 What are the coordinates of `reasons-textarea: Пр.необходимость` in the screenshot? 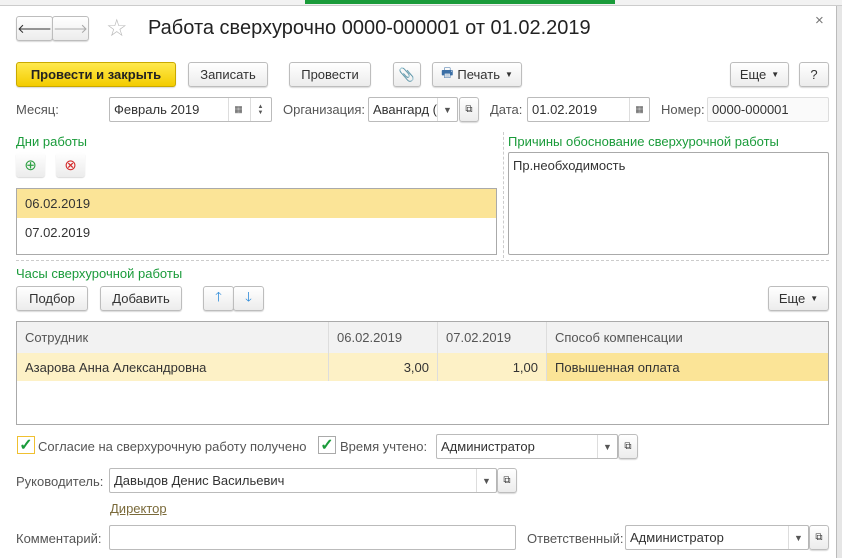 It's located at (668, 203).